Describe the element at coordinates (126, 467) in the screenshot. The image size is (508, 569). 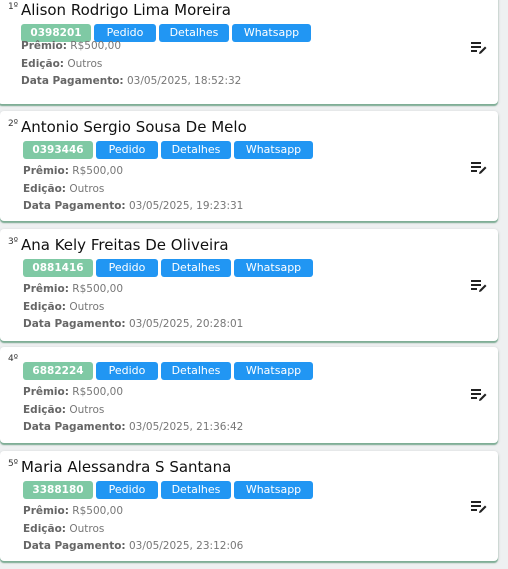
I see `winner-name: Maria Alessandra S Santana` at that location.